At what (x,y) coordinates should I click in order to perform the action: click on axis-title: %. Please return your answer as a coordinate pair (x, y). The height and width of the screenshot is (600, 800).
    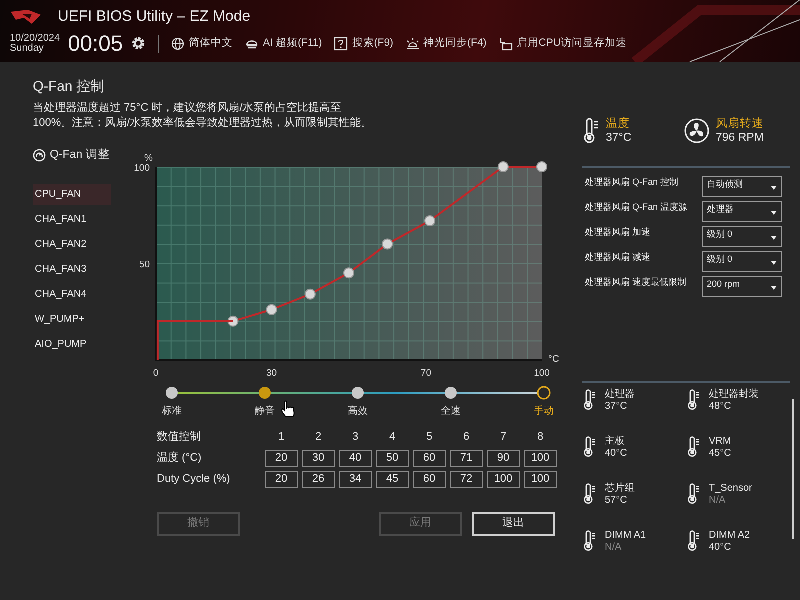
    Looking at the image, I should click on (148, 158).